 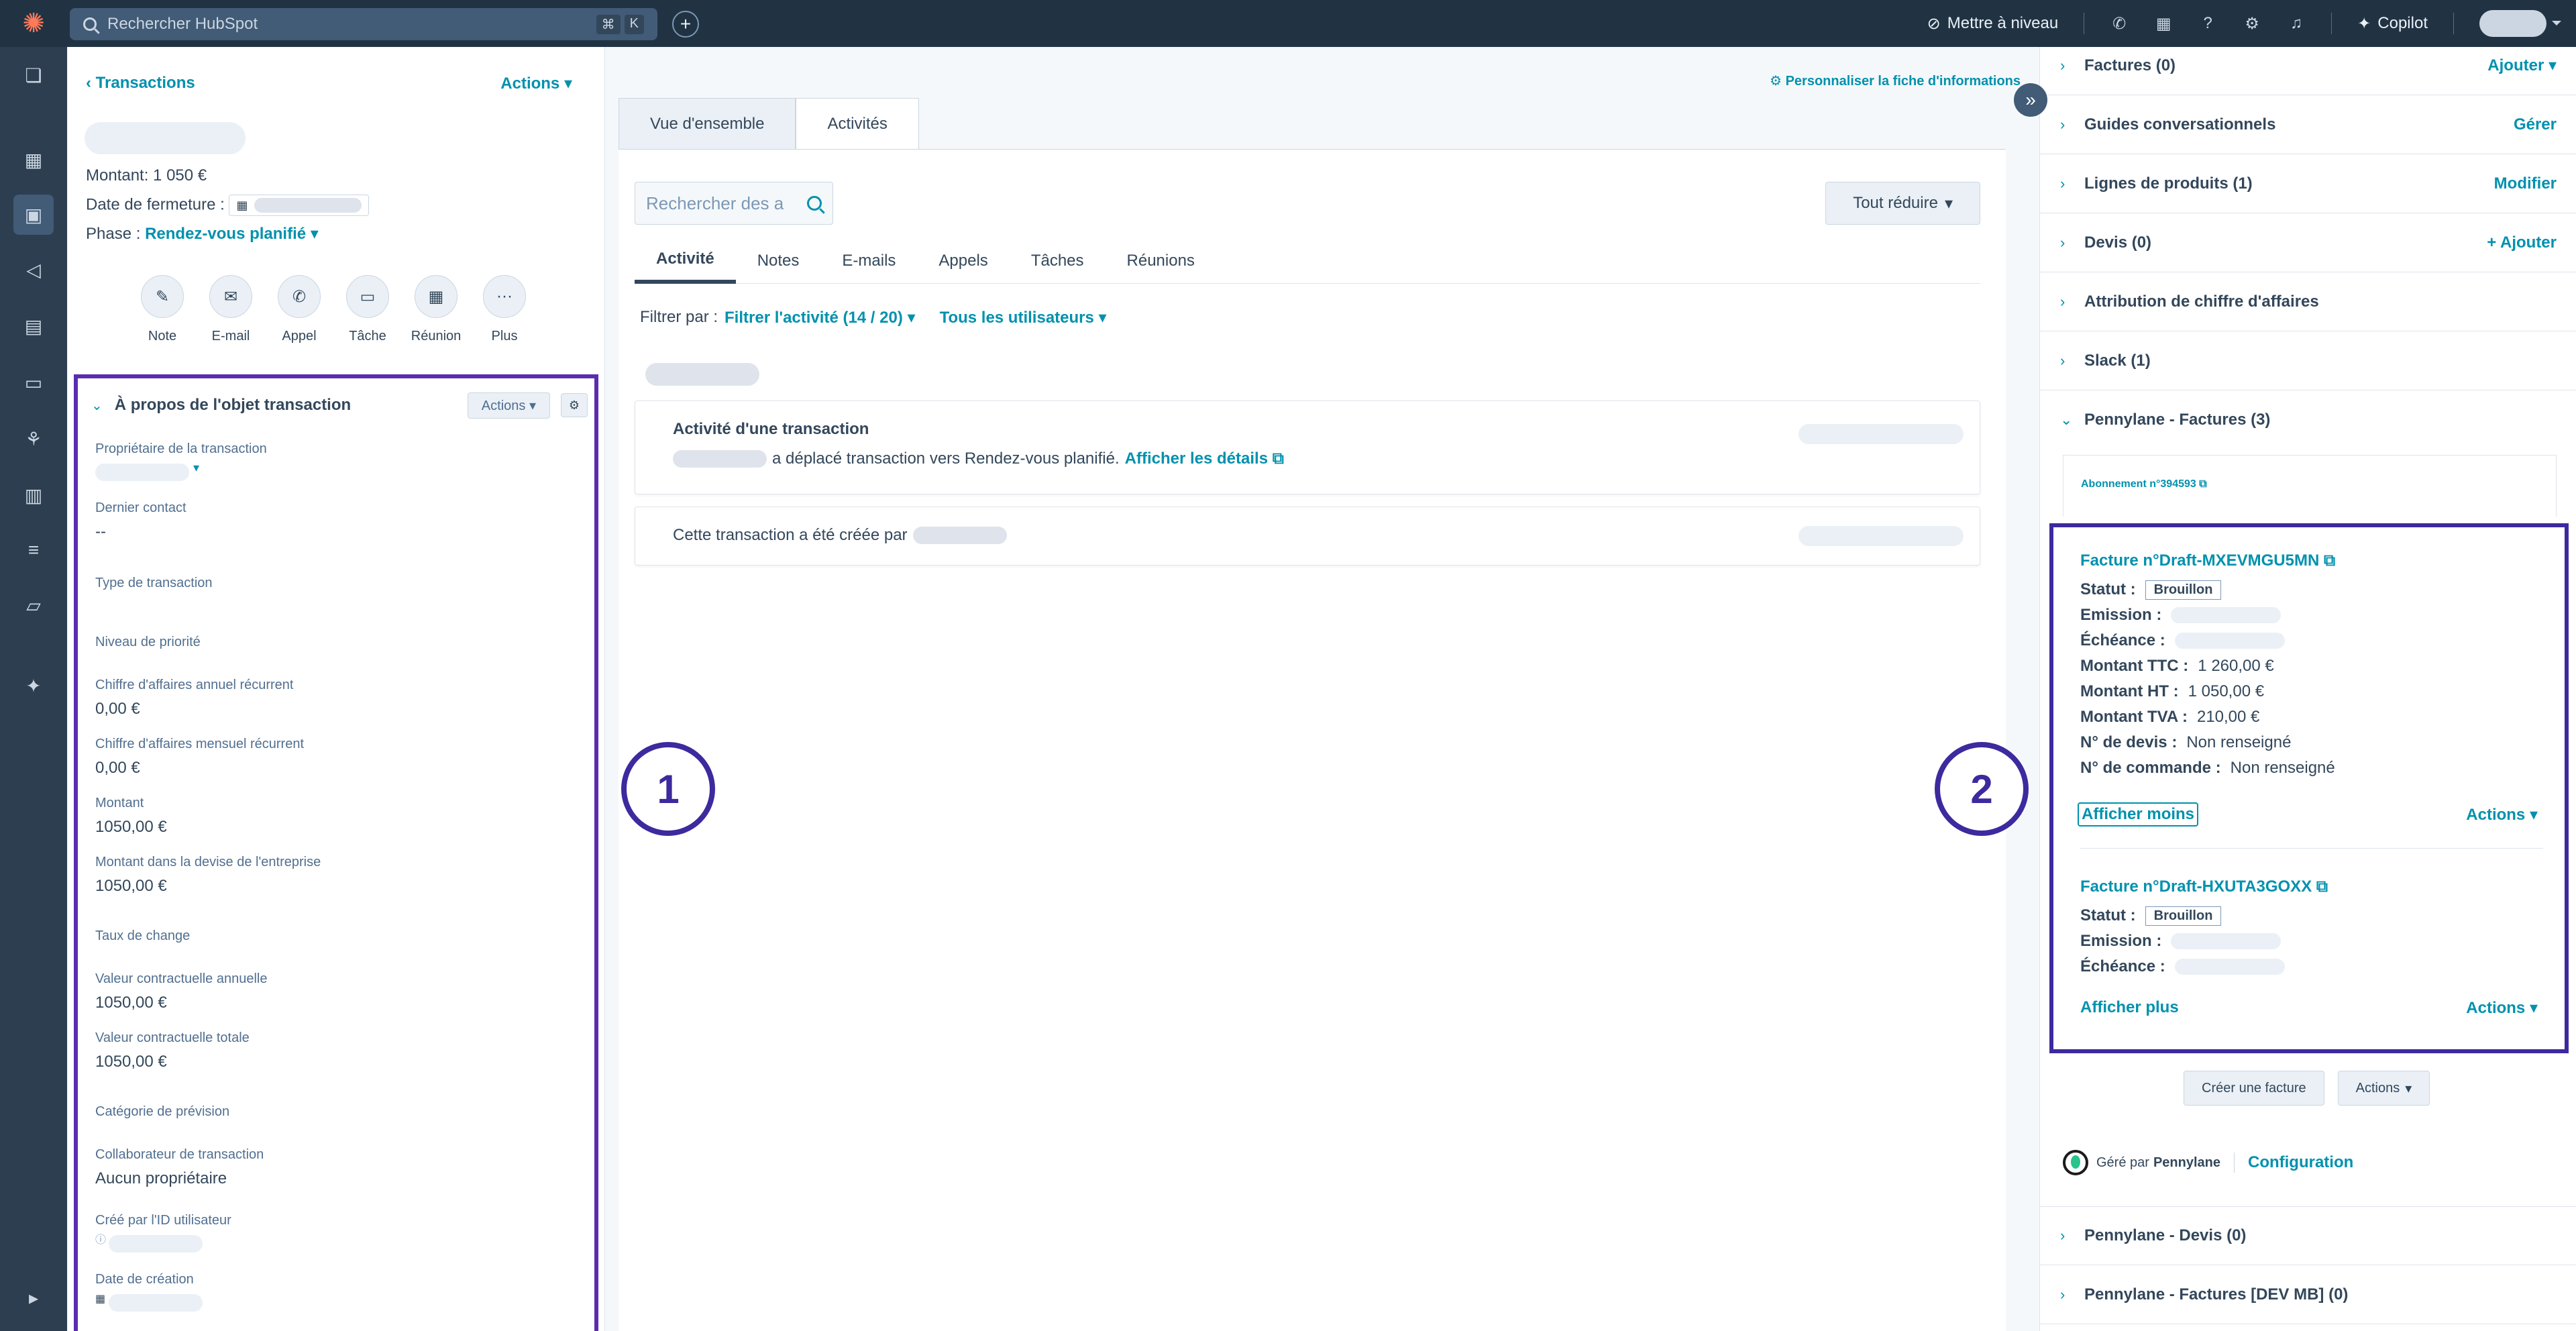 I want to click on section-title: Pennylane - Factures [DEV MB] (0), so click(x=2216, y=1294).